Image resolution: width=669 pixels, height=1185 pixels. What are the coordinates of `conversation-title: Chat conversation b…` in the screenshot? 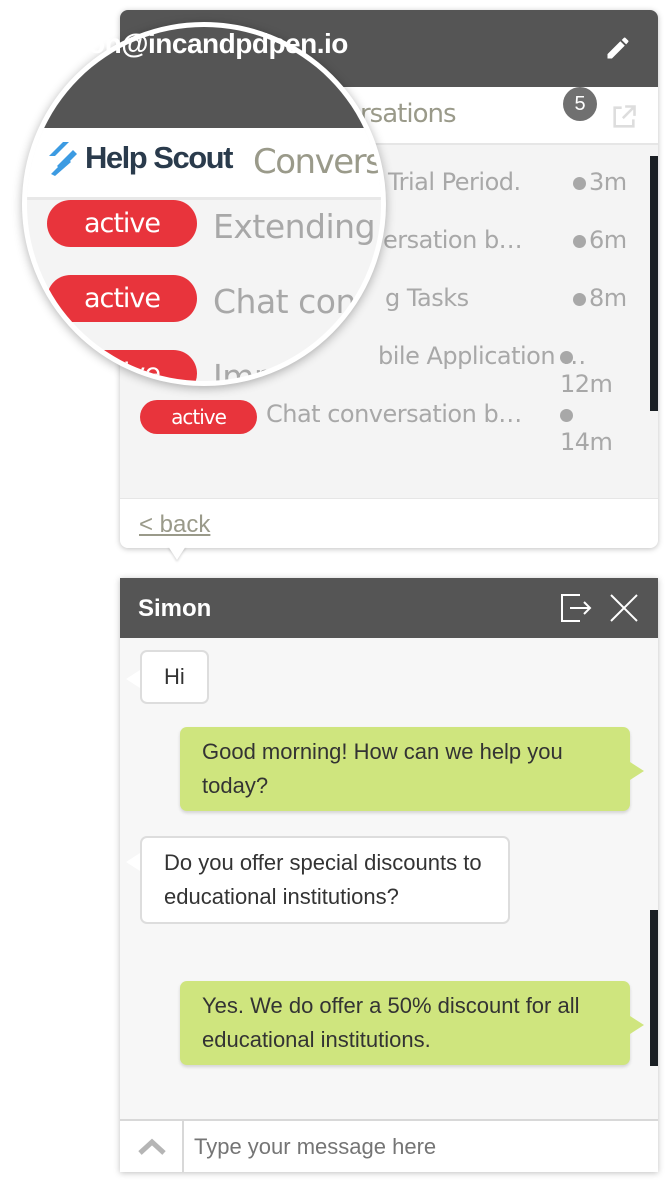 It's located at (394, 414).